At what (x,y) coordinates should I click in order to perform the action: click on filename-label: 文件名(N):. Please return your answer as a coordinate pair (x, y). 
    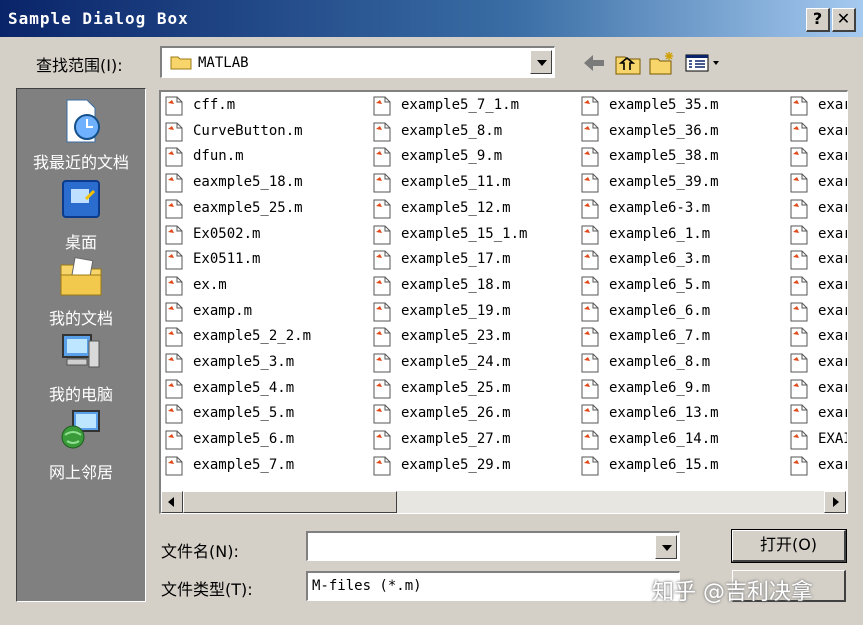
    Looking at the image, I should click on (200, 551).